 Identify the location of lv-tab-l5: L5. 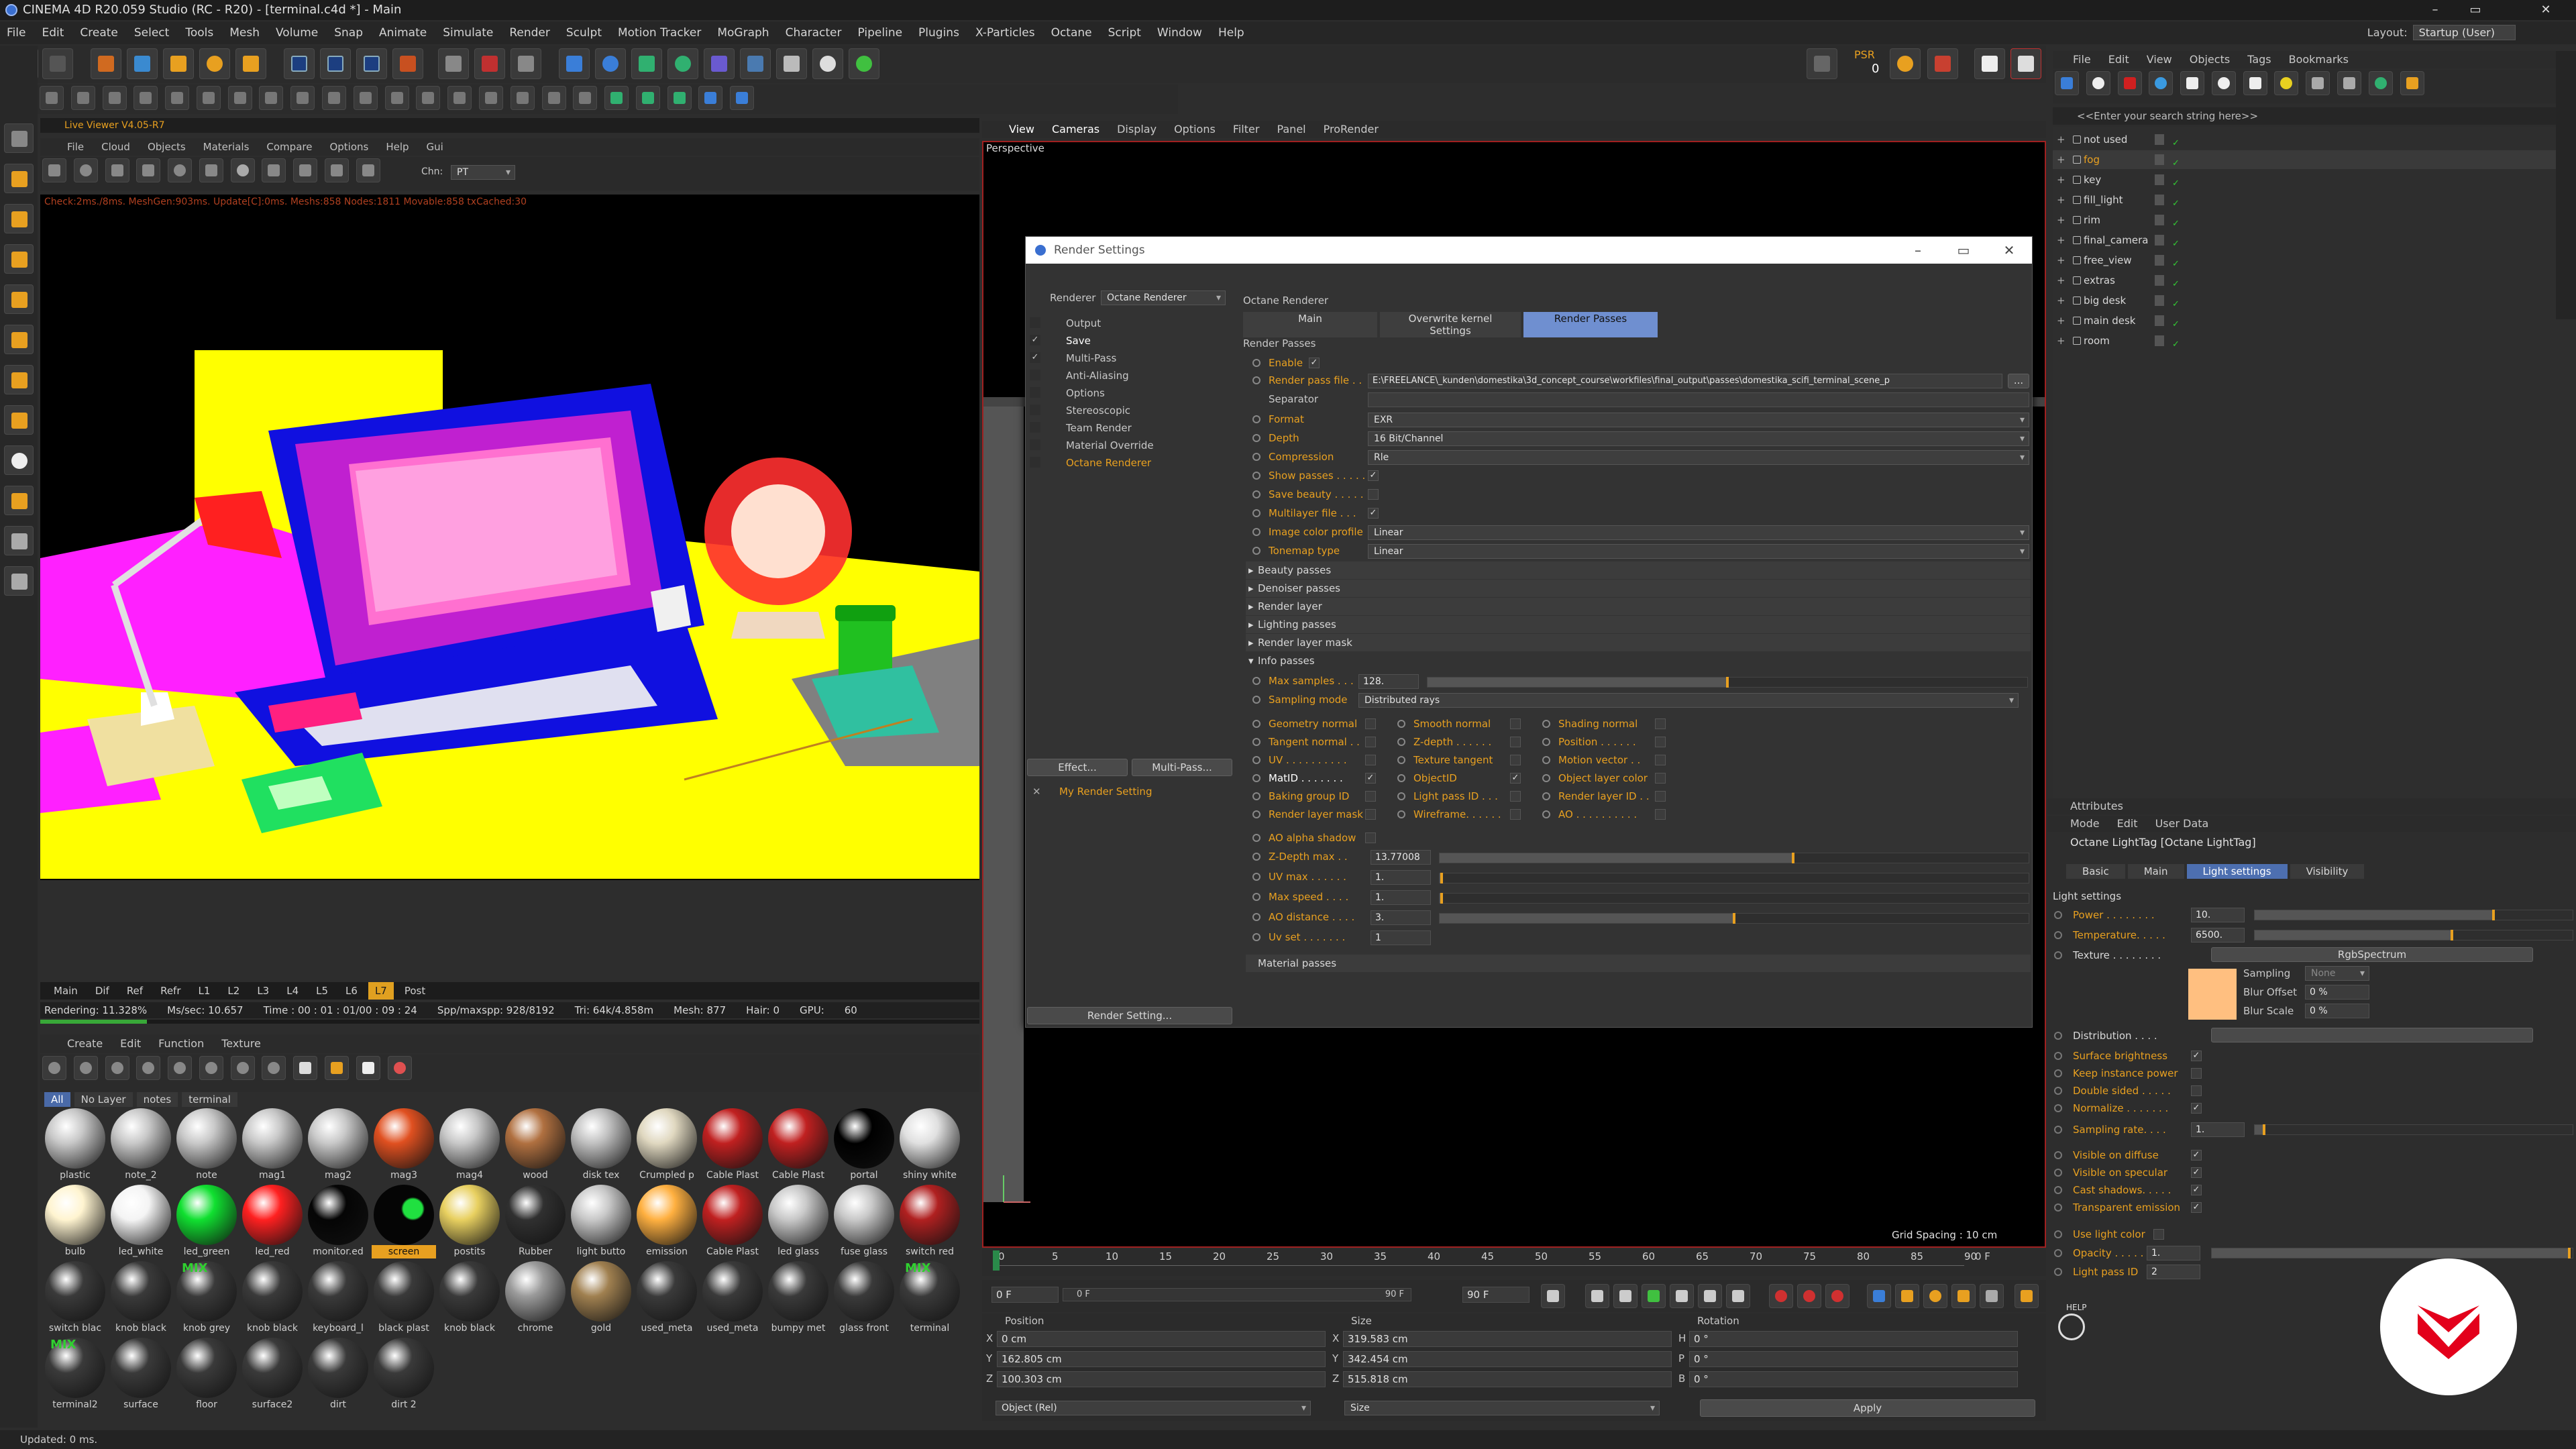
(322, 991).